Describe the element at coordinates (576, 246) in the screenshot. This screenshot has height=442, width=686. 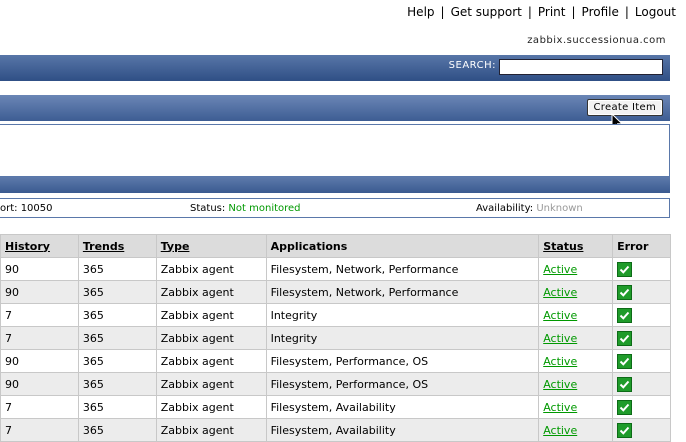
I see `status-column-header: Status` at that location.